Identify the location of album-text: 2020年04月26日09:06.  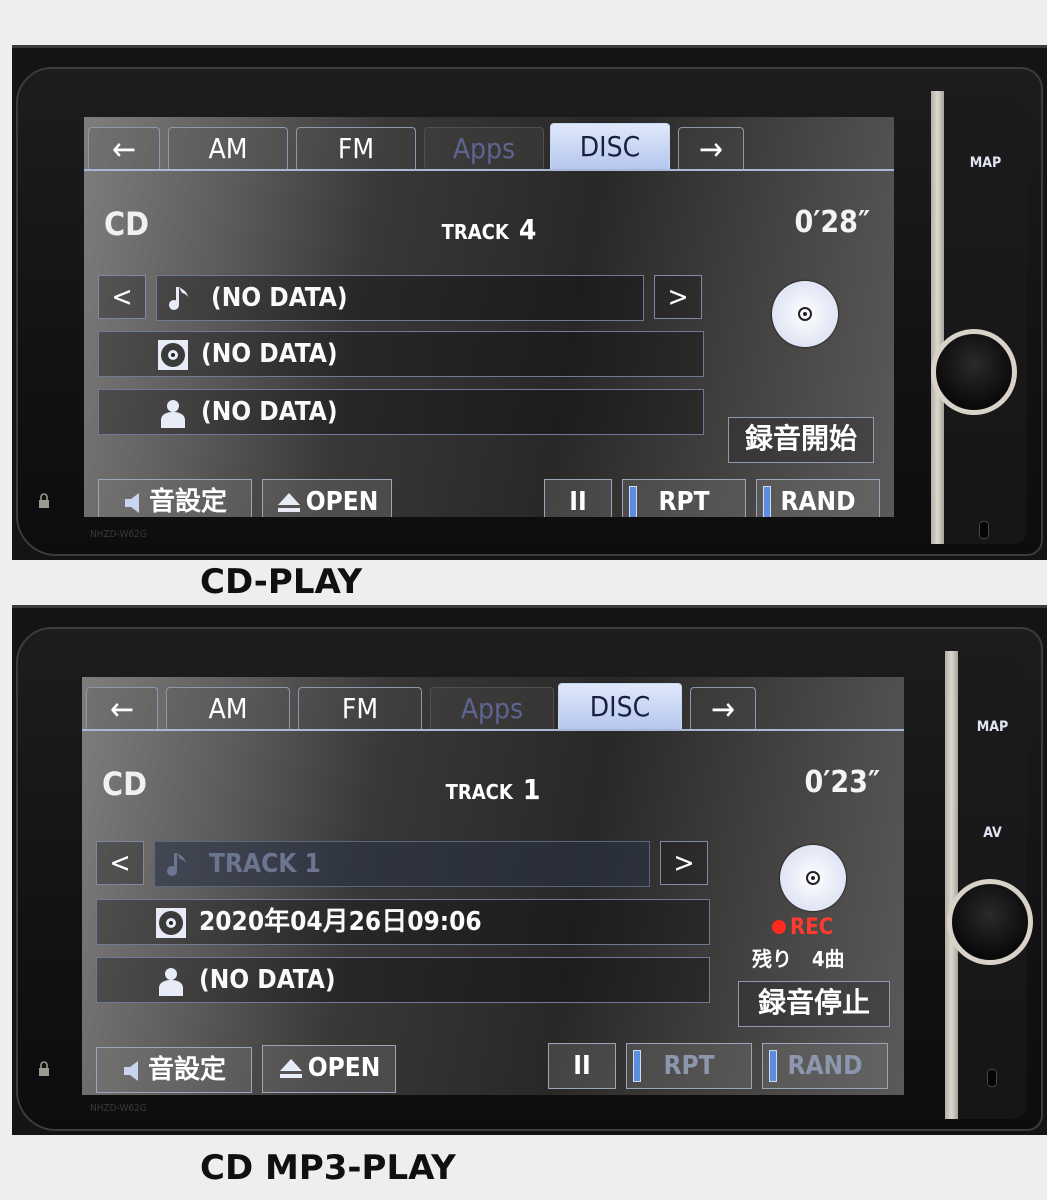
(340, 922).